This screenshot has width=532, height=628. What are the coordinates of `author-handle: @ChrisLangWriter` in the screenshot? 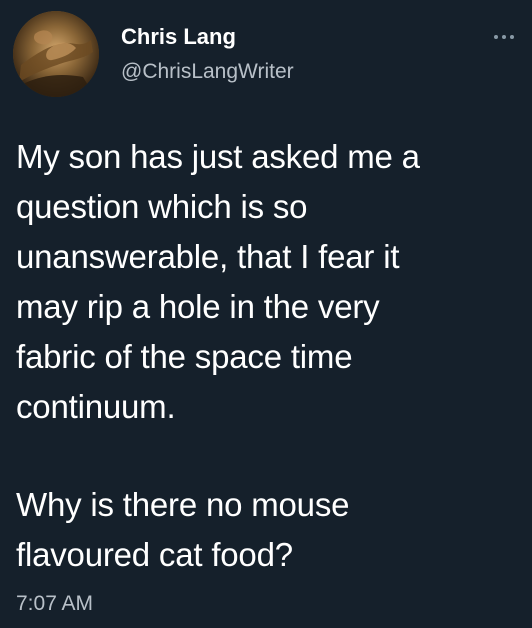 It's located at (207, 72).